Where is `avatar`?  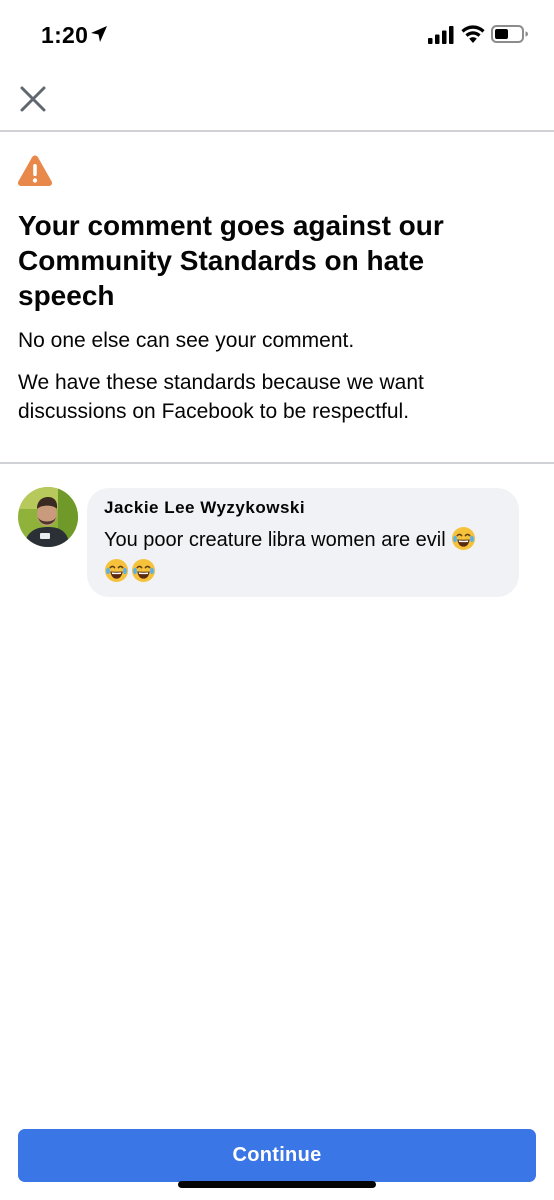 avatar is located at coordinates (48, 517).